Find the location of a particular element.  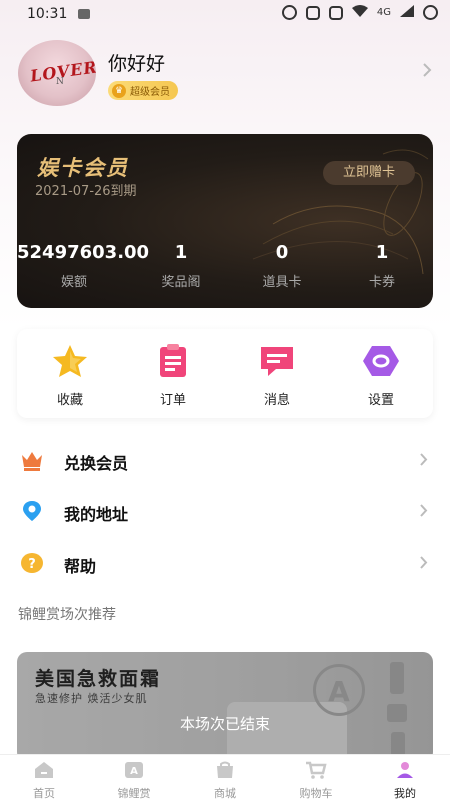

redeem-membership-row: 兑换会员 is located at coordinates (225, 460).